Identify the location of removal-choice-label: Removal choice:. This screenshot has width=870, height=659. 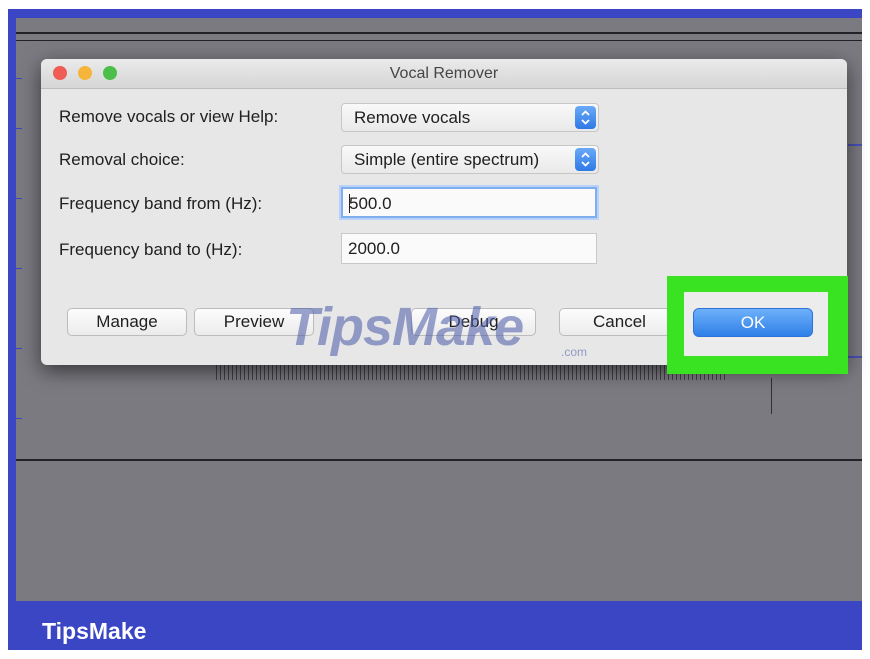
(122, 159).